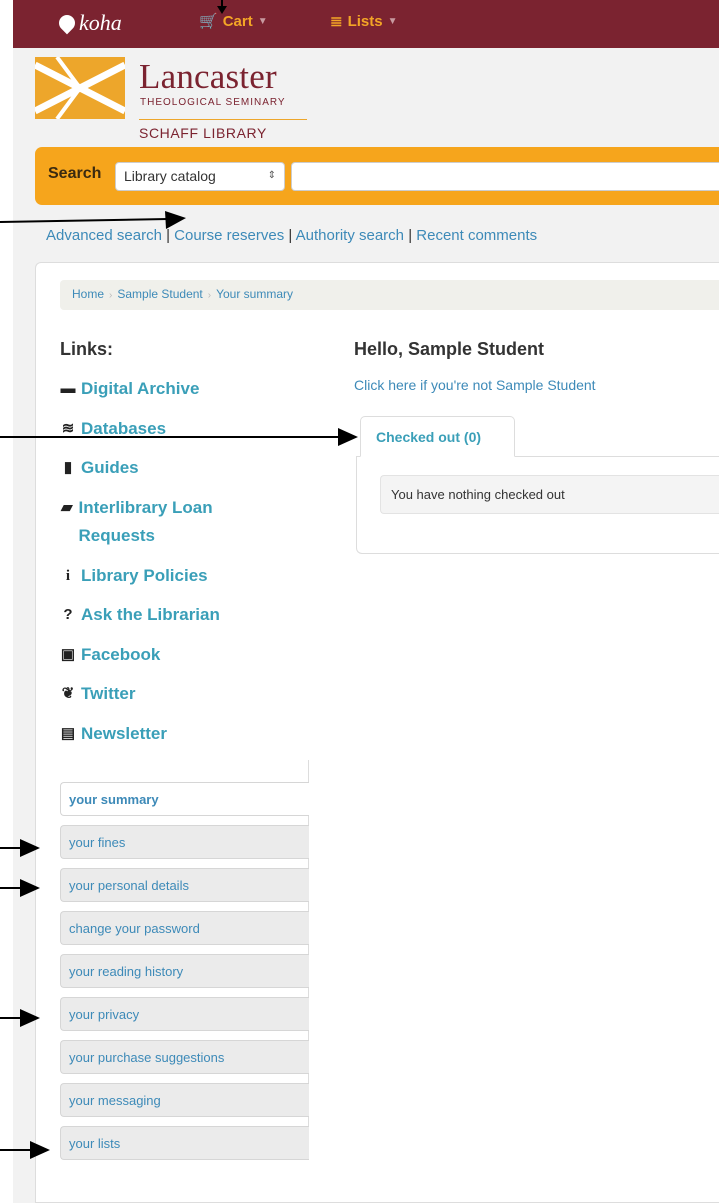 Image resolution: width=719 pixels, height=1203 pixels. What do you see at coordinates (184, 1014) in the screenshot?
I see `user-menu-privacy: your privacy` at bounding box center [184, 1014].